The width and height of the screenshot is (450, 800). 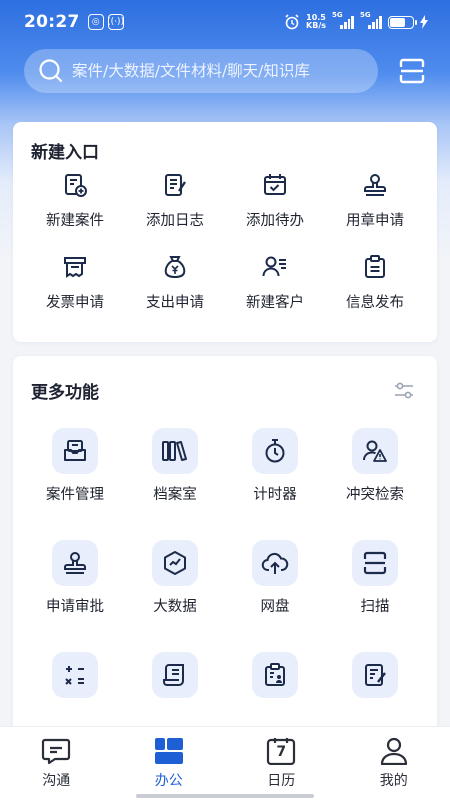 I want to click on profile-icon, so click(x=393, y=751).